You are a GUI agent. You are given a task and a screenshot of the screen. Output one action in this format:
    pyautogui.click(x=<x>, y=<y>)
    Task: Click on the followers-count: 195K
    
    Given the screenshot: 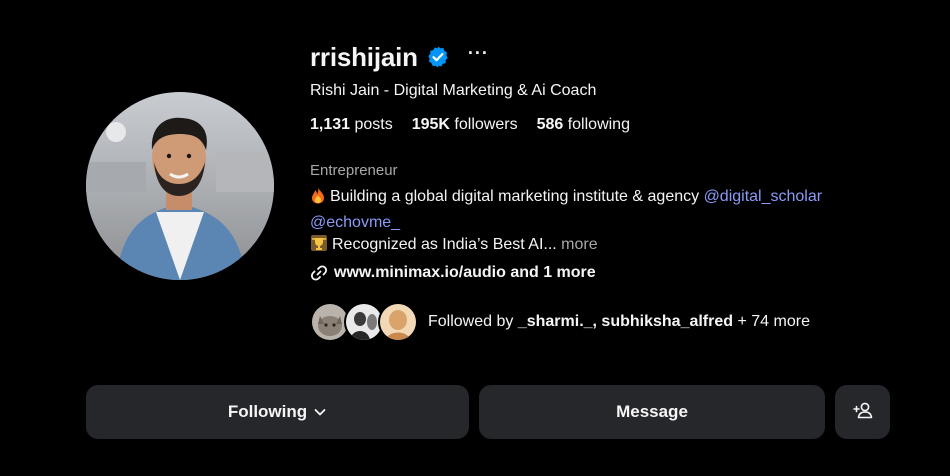 What is the action you would take?
    pyautogui.click(x=430, y=124)
    